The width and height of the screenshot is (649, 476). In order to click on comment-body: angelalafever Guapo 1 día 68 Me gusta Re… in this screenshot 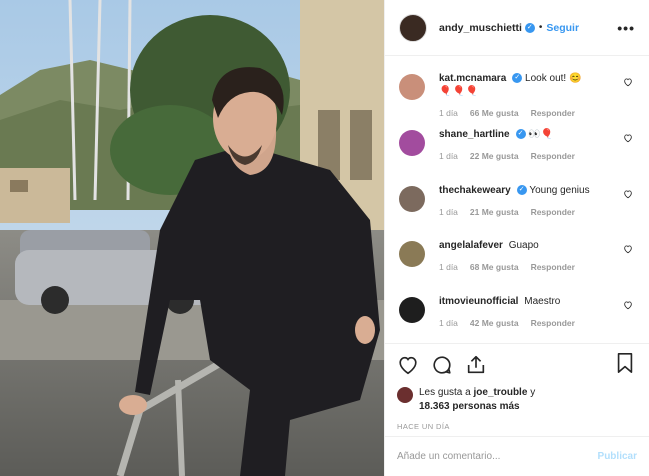, I will do `click(537, 259)`.